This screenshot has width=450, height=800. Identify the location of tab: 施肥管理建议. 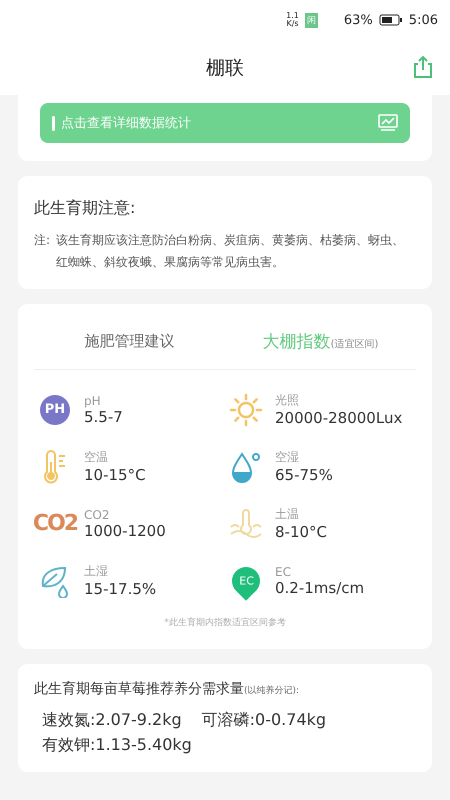
(129, 341).